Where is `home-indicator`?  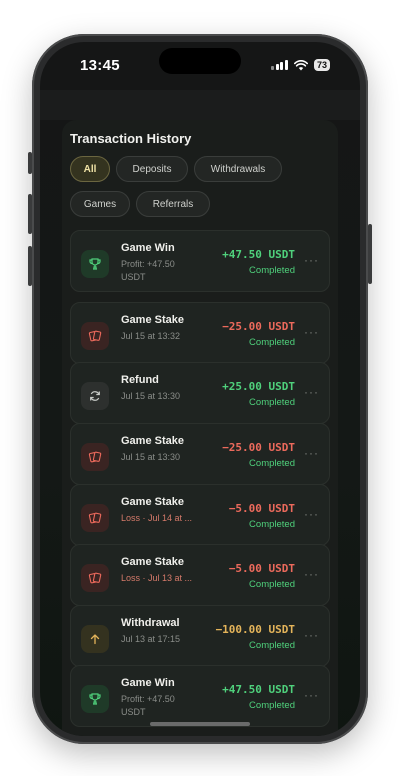
home-indicator is located at coordinates (200, 724).